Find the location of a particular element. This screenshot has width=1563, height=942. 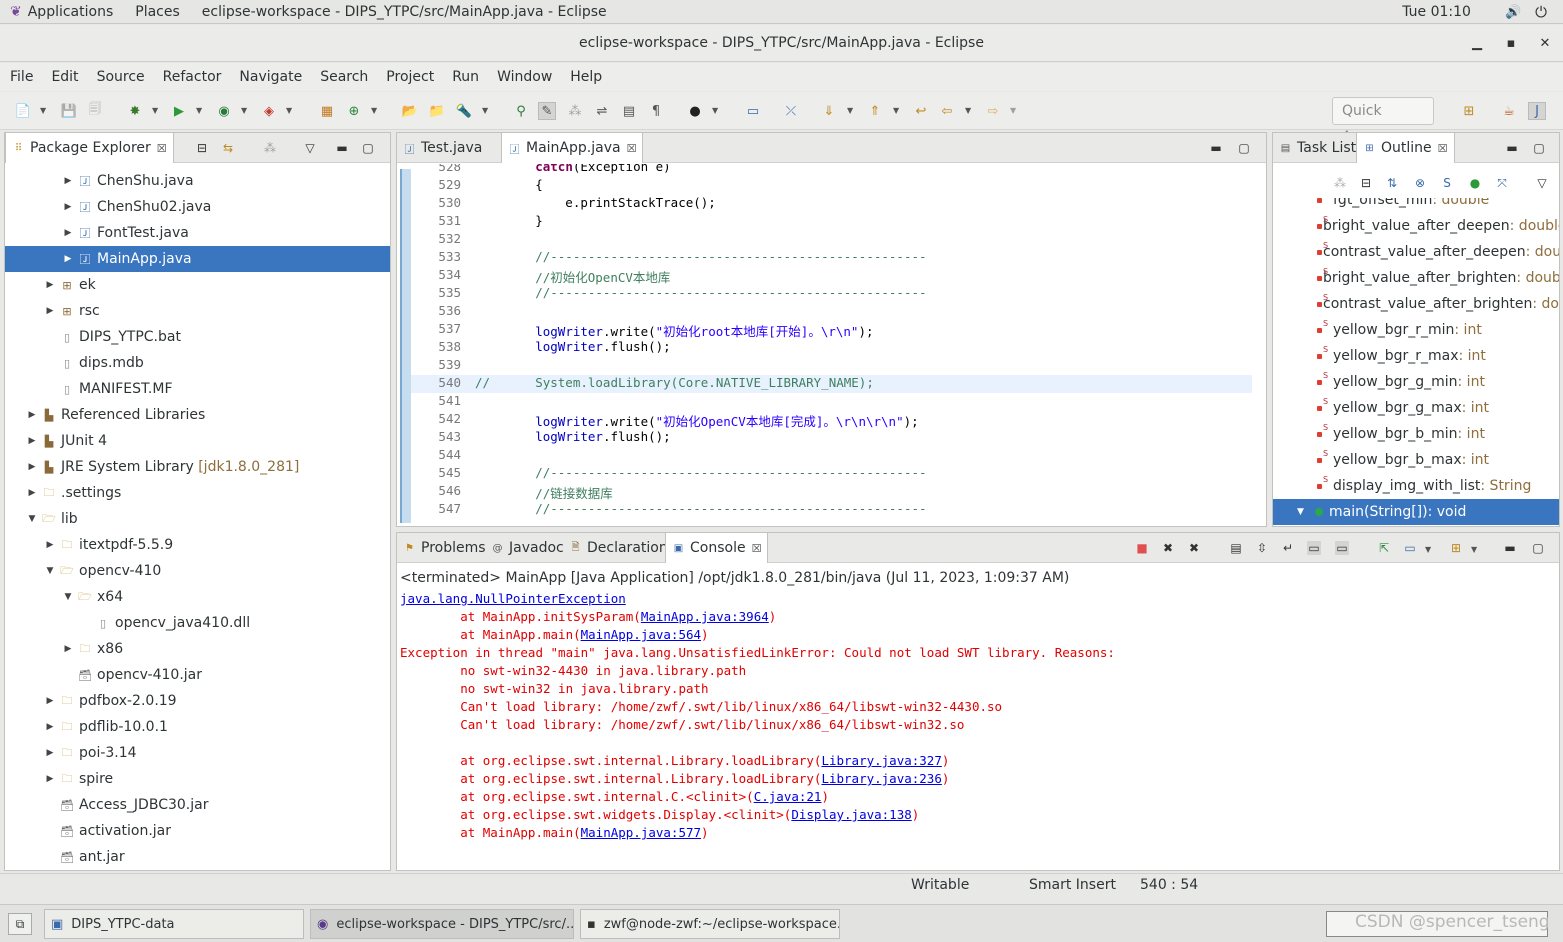

tree-item: opencv-410 is located at coordinates (120, 571).